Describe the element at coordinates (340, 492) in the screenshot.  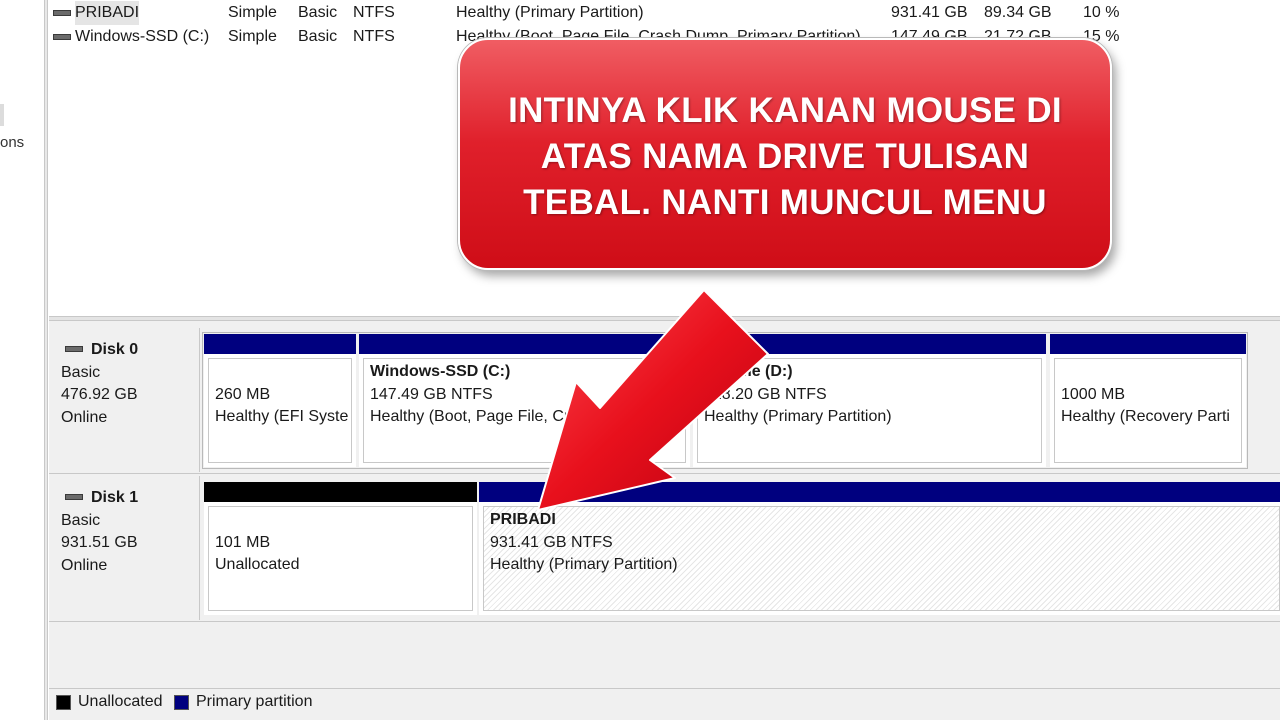
I see `unallocated-bar` at that location.